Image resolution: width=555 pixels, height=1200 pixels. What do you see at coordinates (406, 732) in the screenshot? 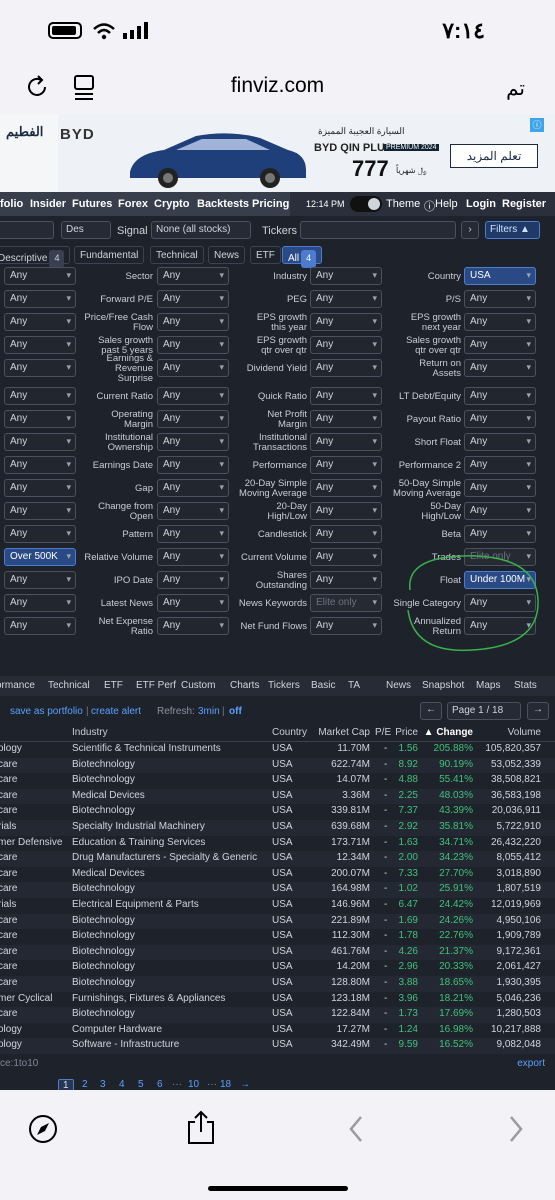
I see `col-price: Price` at bounding box center [406, 732].